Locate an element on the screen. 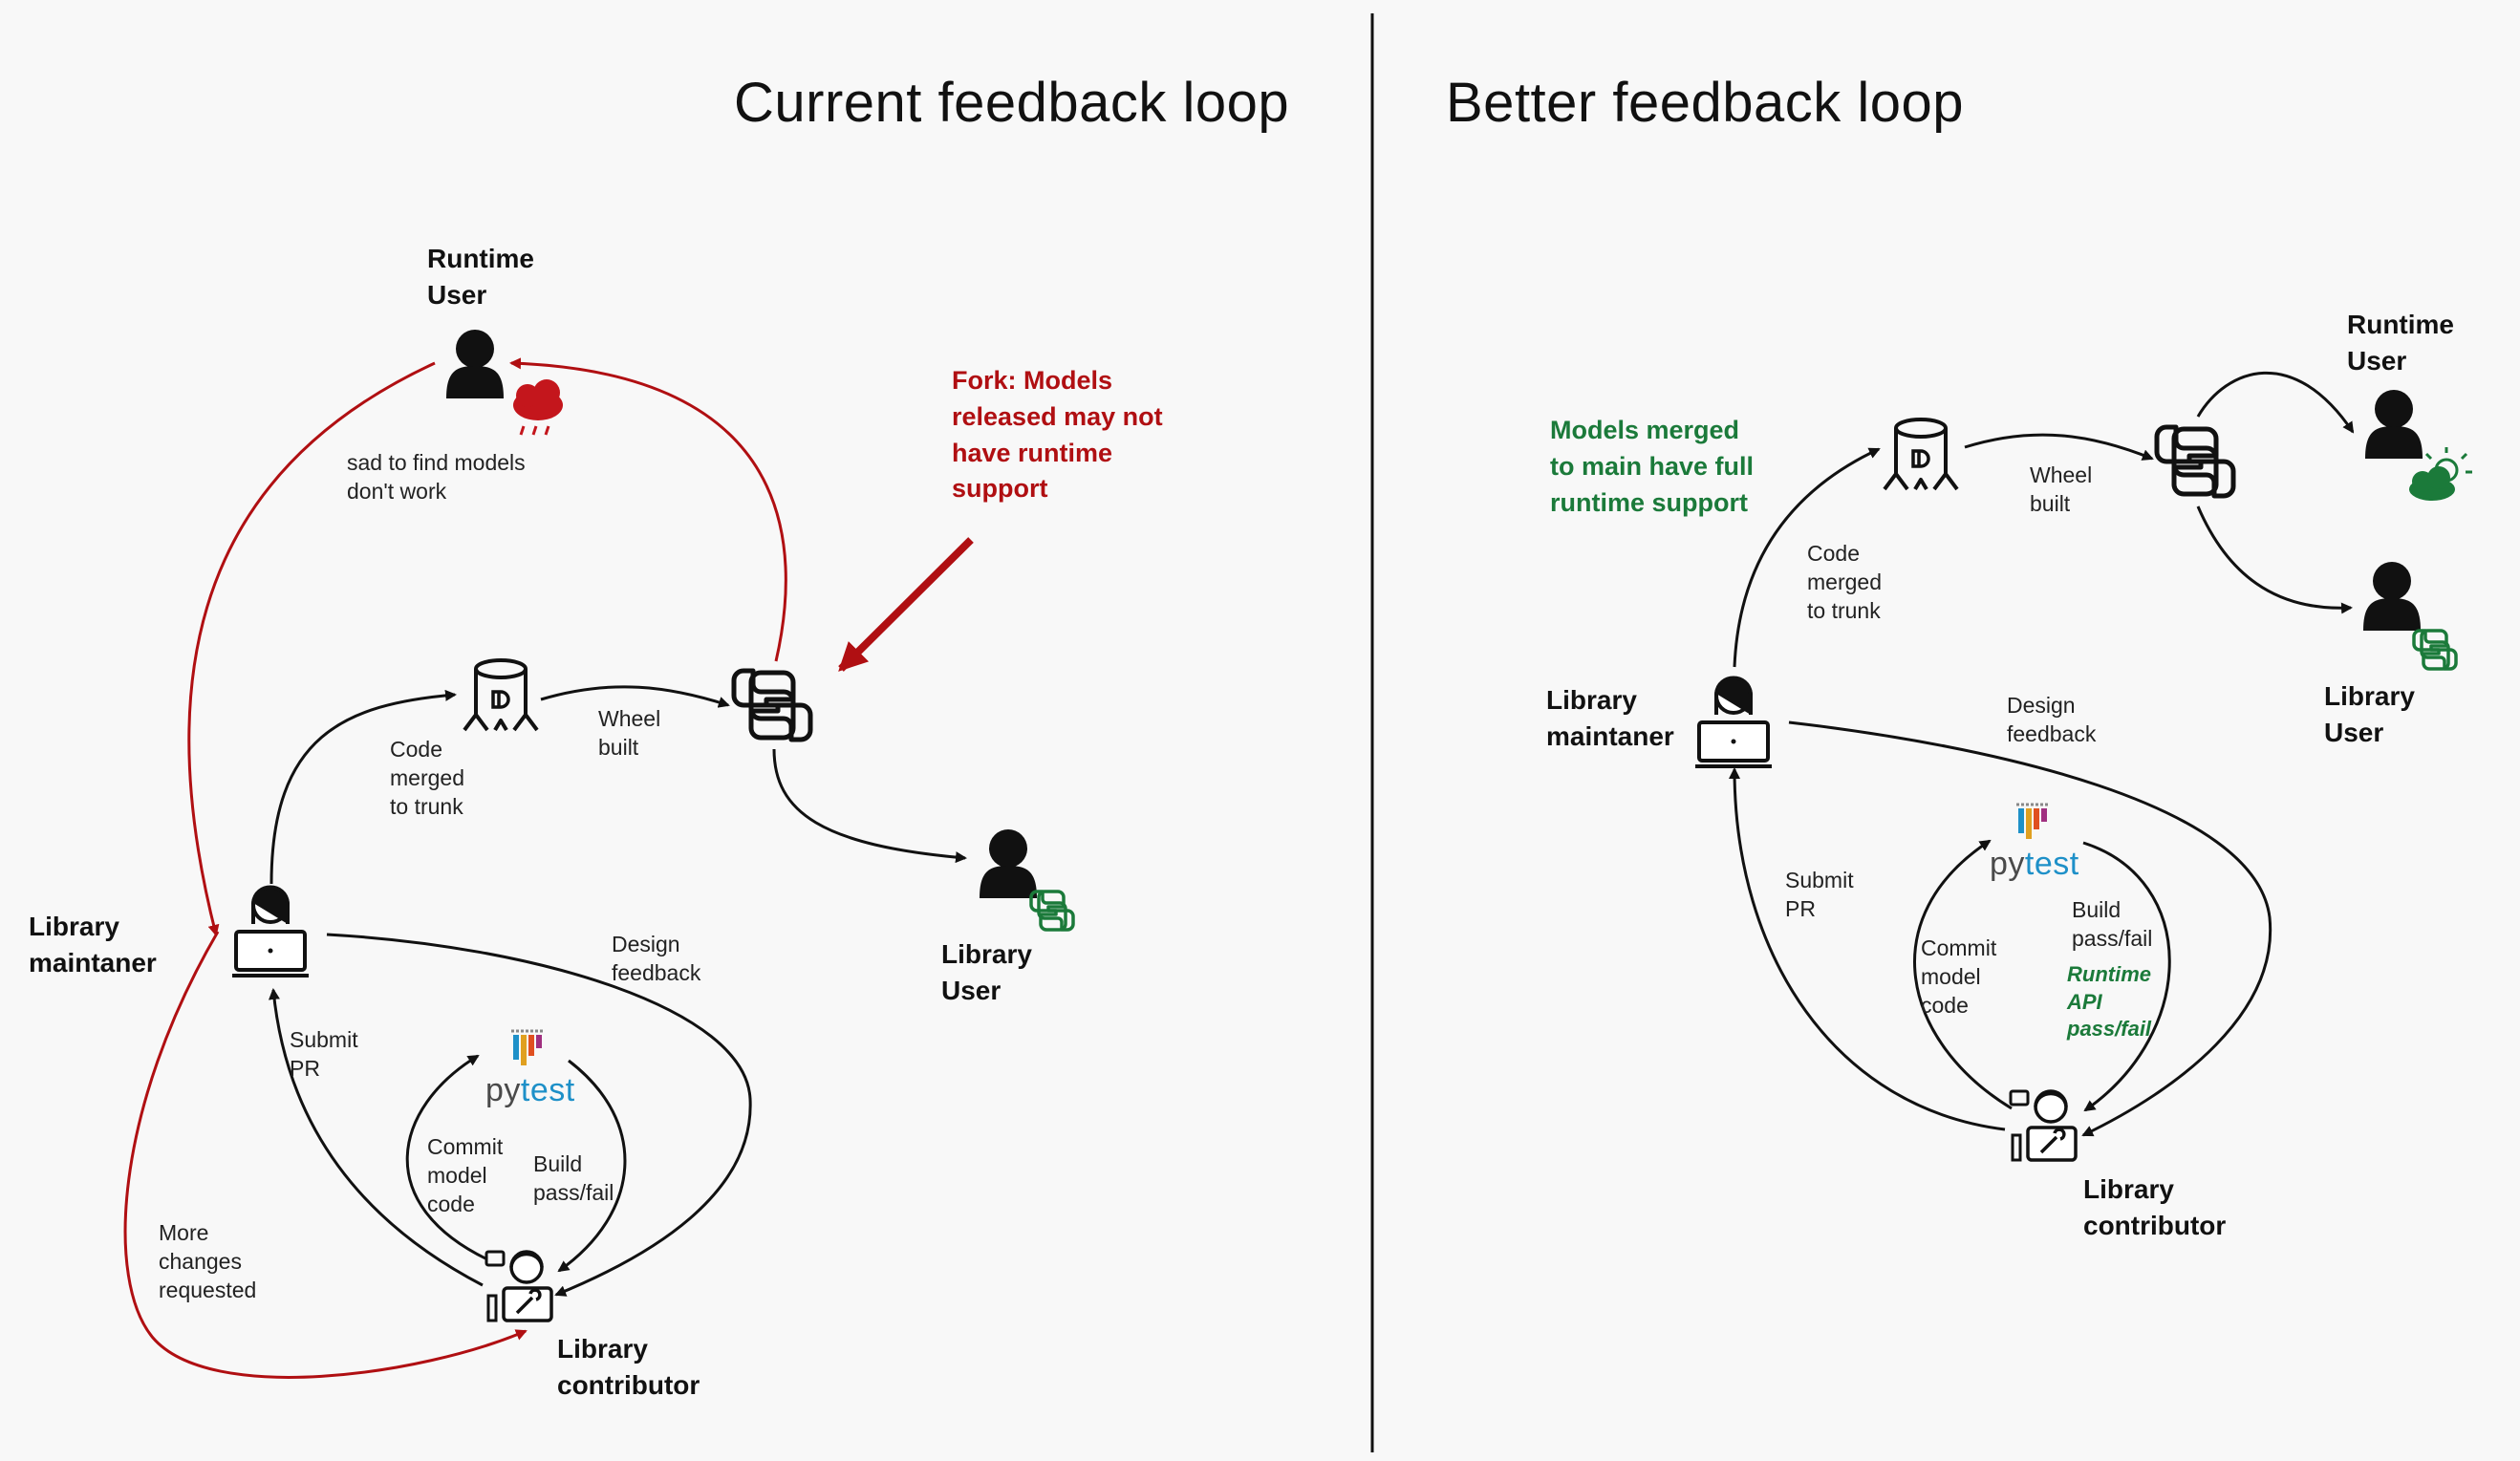 This screenshot has height=1461, width=2520. left-library-user-icon is located at coordinates (1009, 863).